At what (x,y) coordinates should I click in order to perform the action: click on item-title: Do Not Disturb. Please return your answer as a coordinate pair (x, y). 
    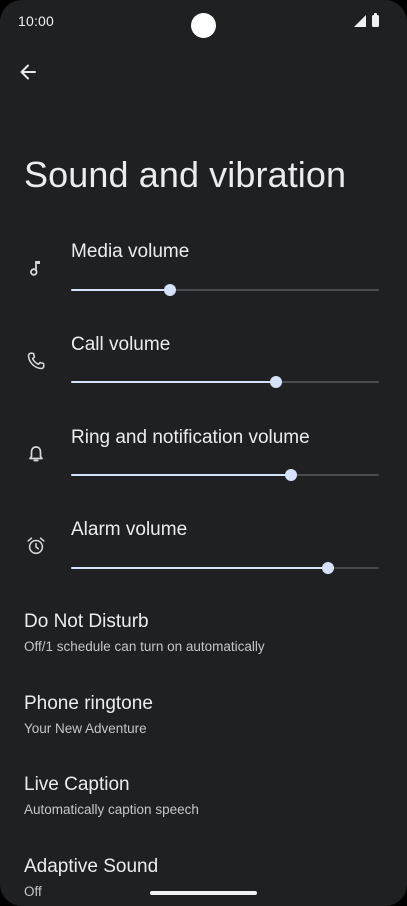
    Looking at the image, I should click on (86, 621).